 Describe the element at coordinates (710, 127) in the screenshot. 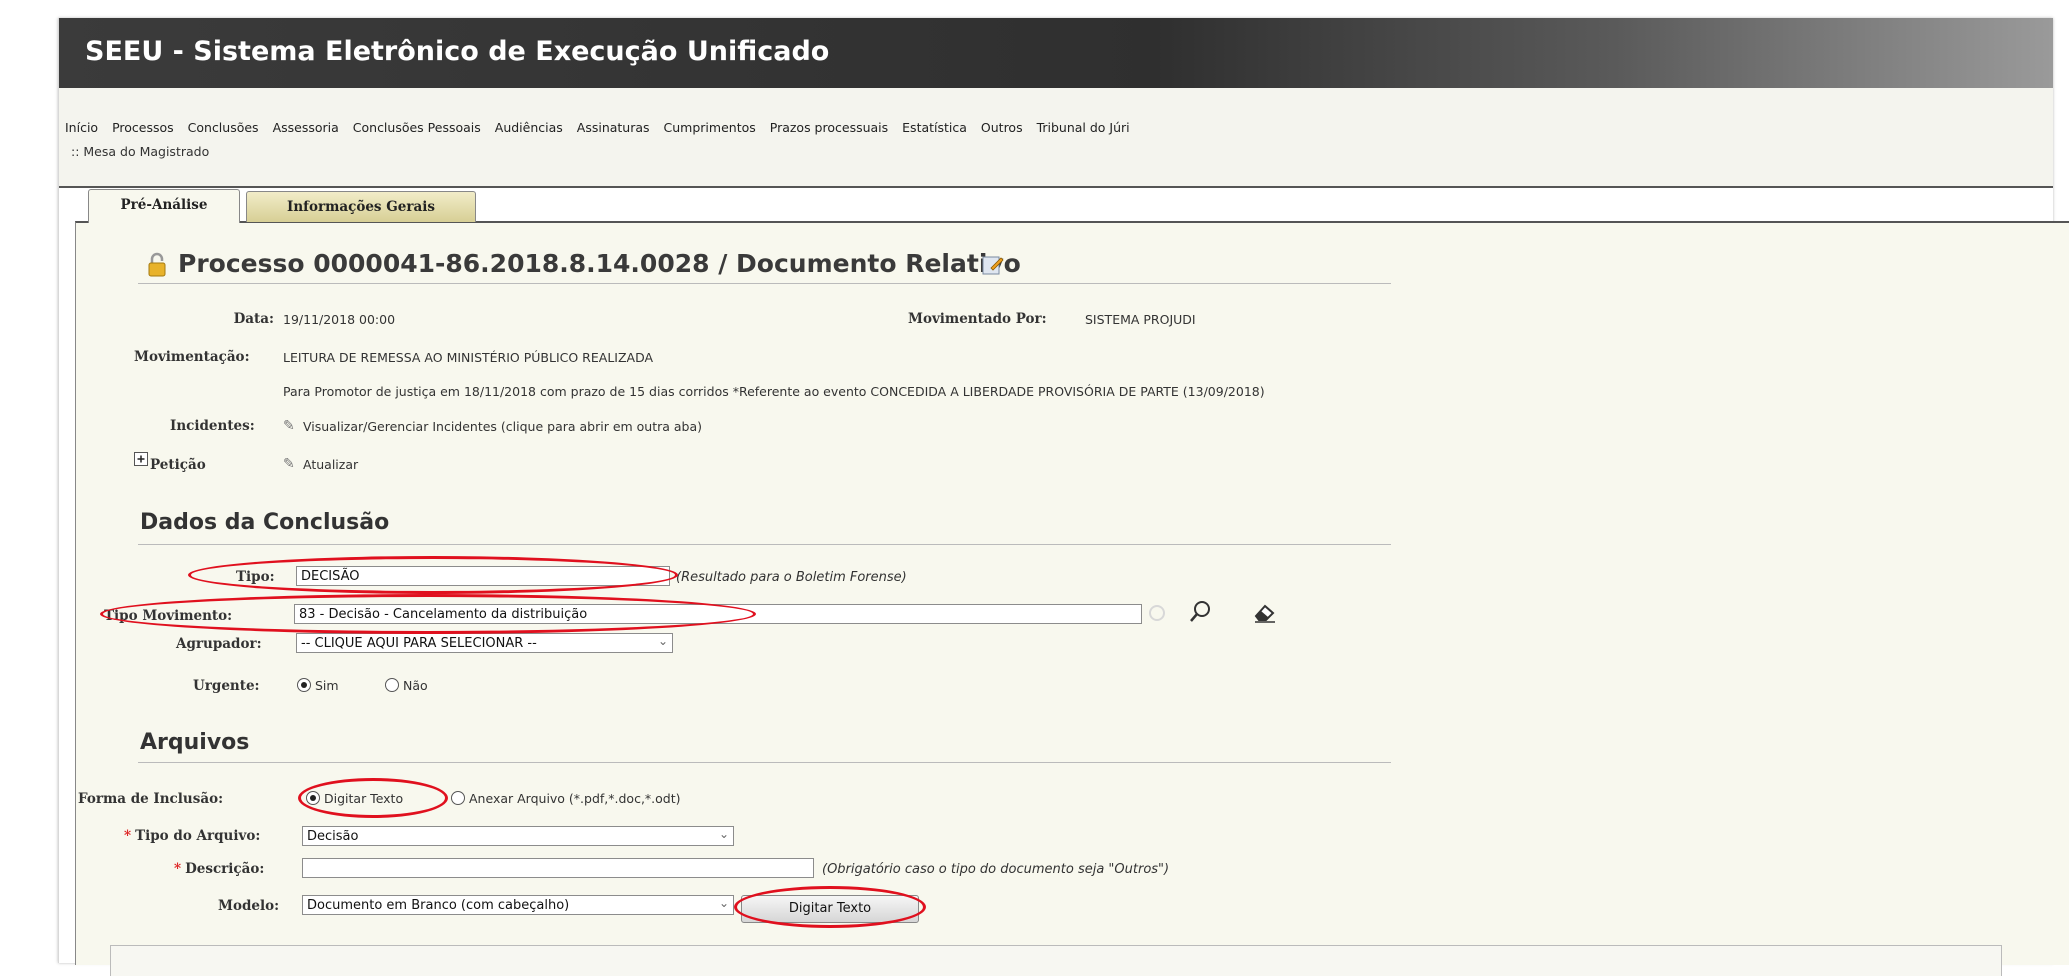

I see `menu-item-cumprimentos: Cumprimentos` at that location.